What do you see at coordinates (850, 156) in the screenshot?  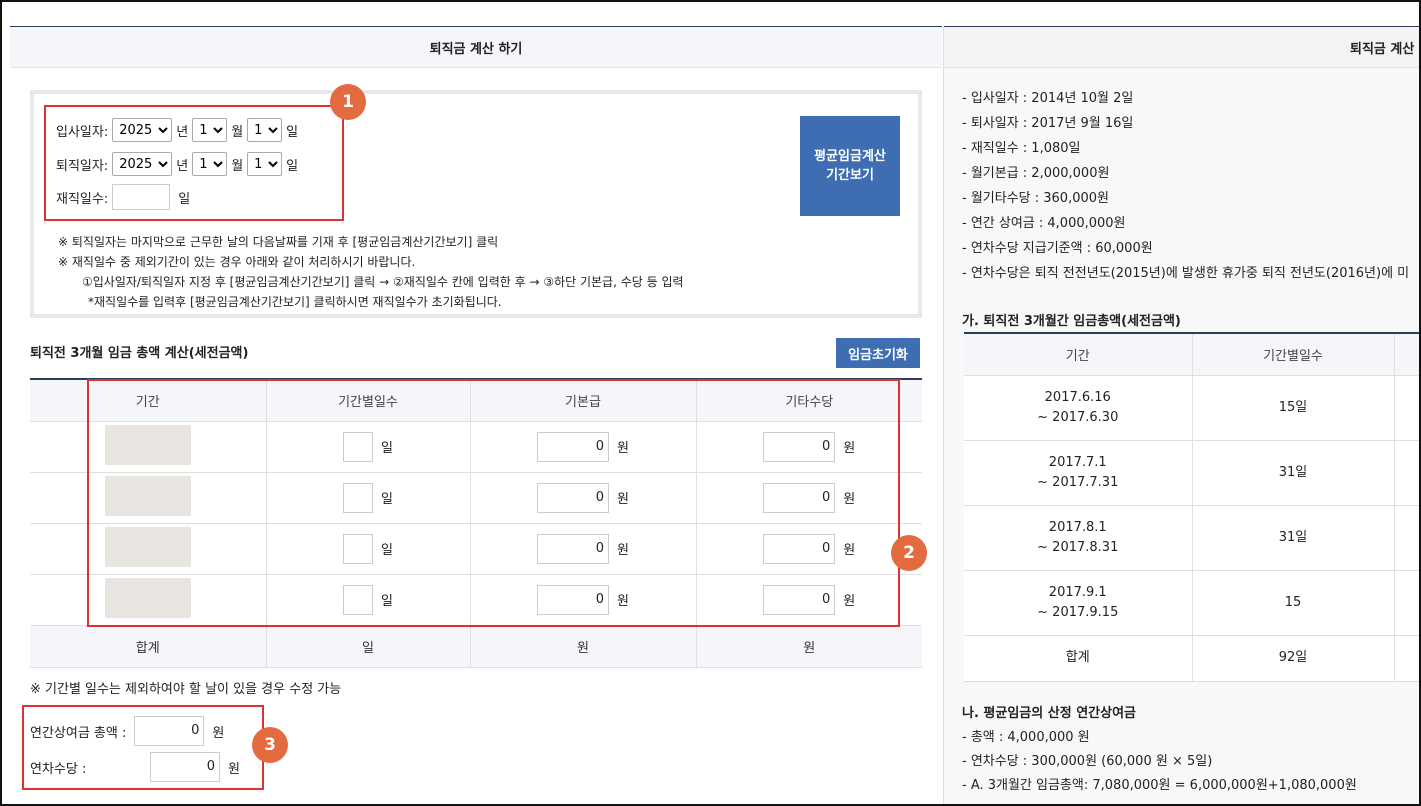 I see `avg-wage-button-line1: 평균임금계산` at bounding box center [850, 156].